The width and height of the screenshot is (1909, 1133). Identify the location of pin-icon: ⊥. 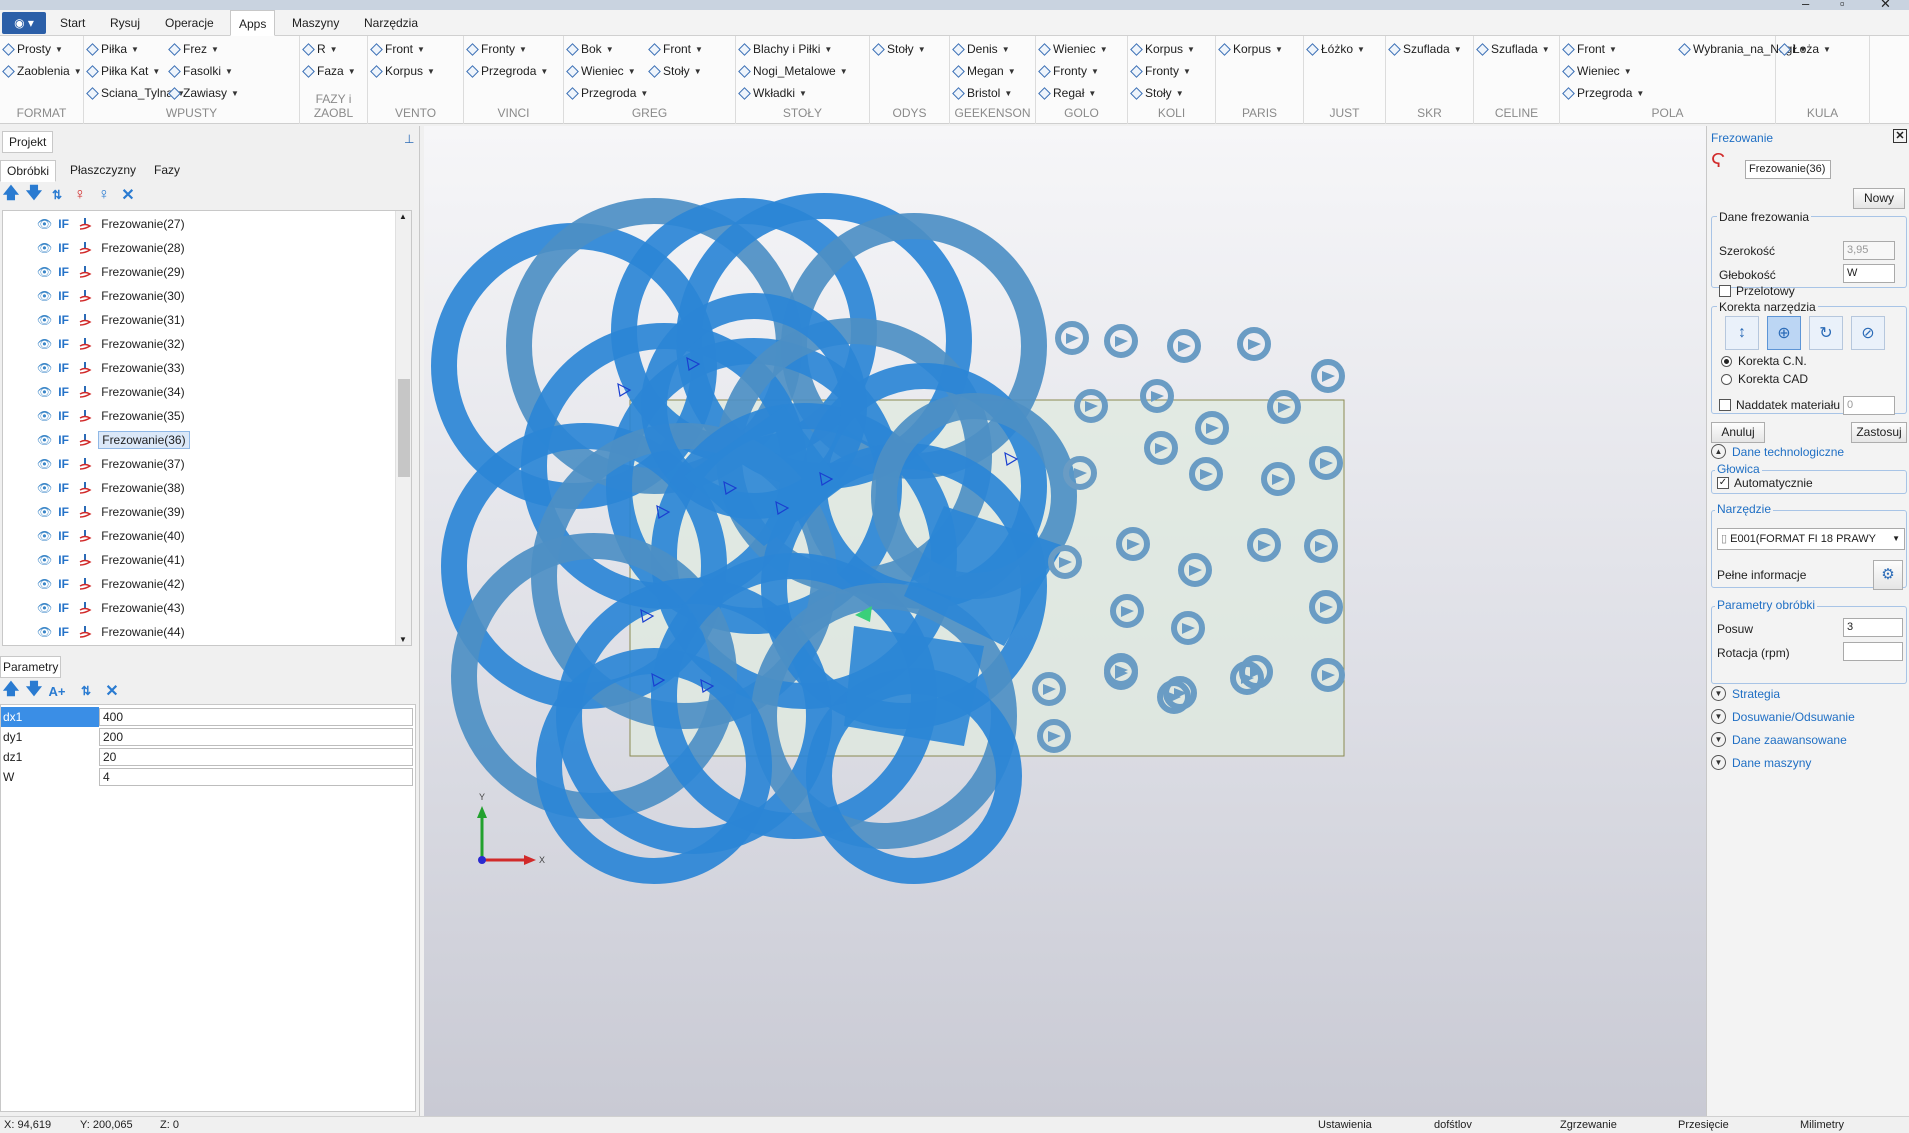
(409, 139).